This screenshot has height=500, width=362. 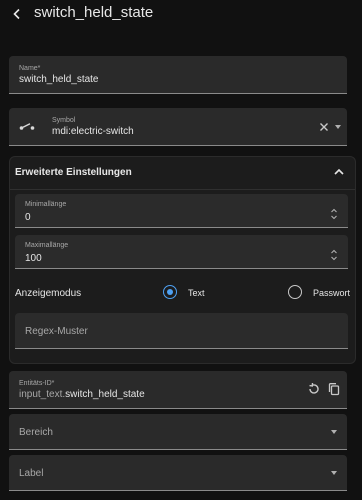 I want to click on label-select: Label, so click(x=178, y=473).